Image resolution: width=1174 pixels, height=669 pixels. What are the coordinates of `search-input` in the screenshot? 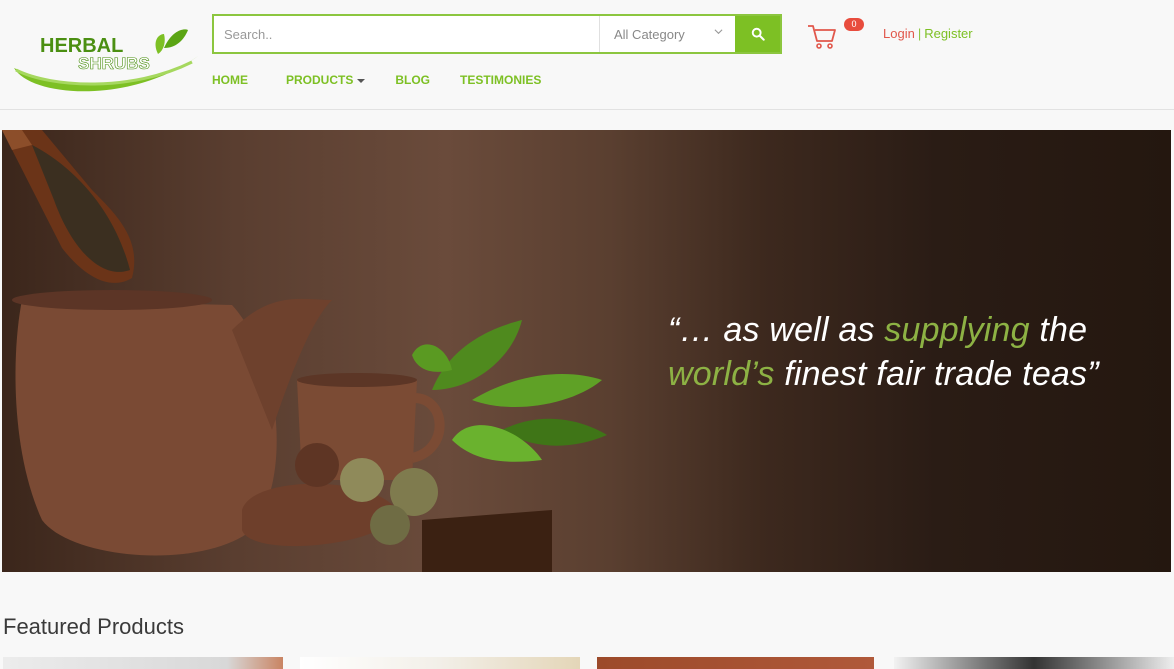 It's located at (406, 34).